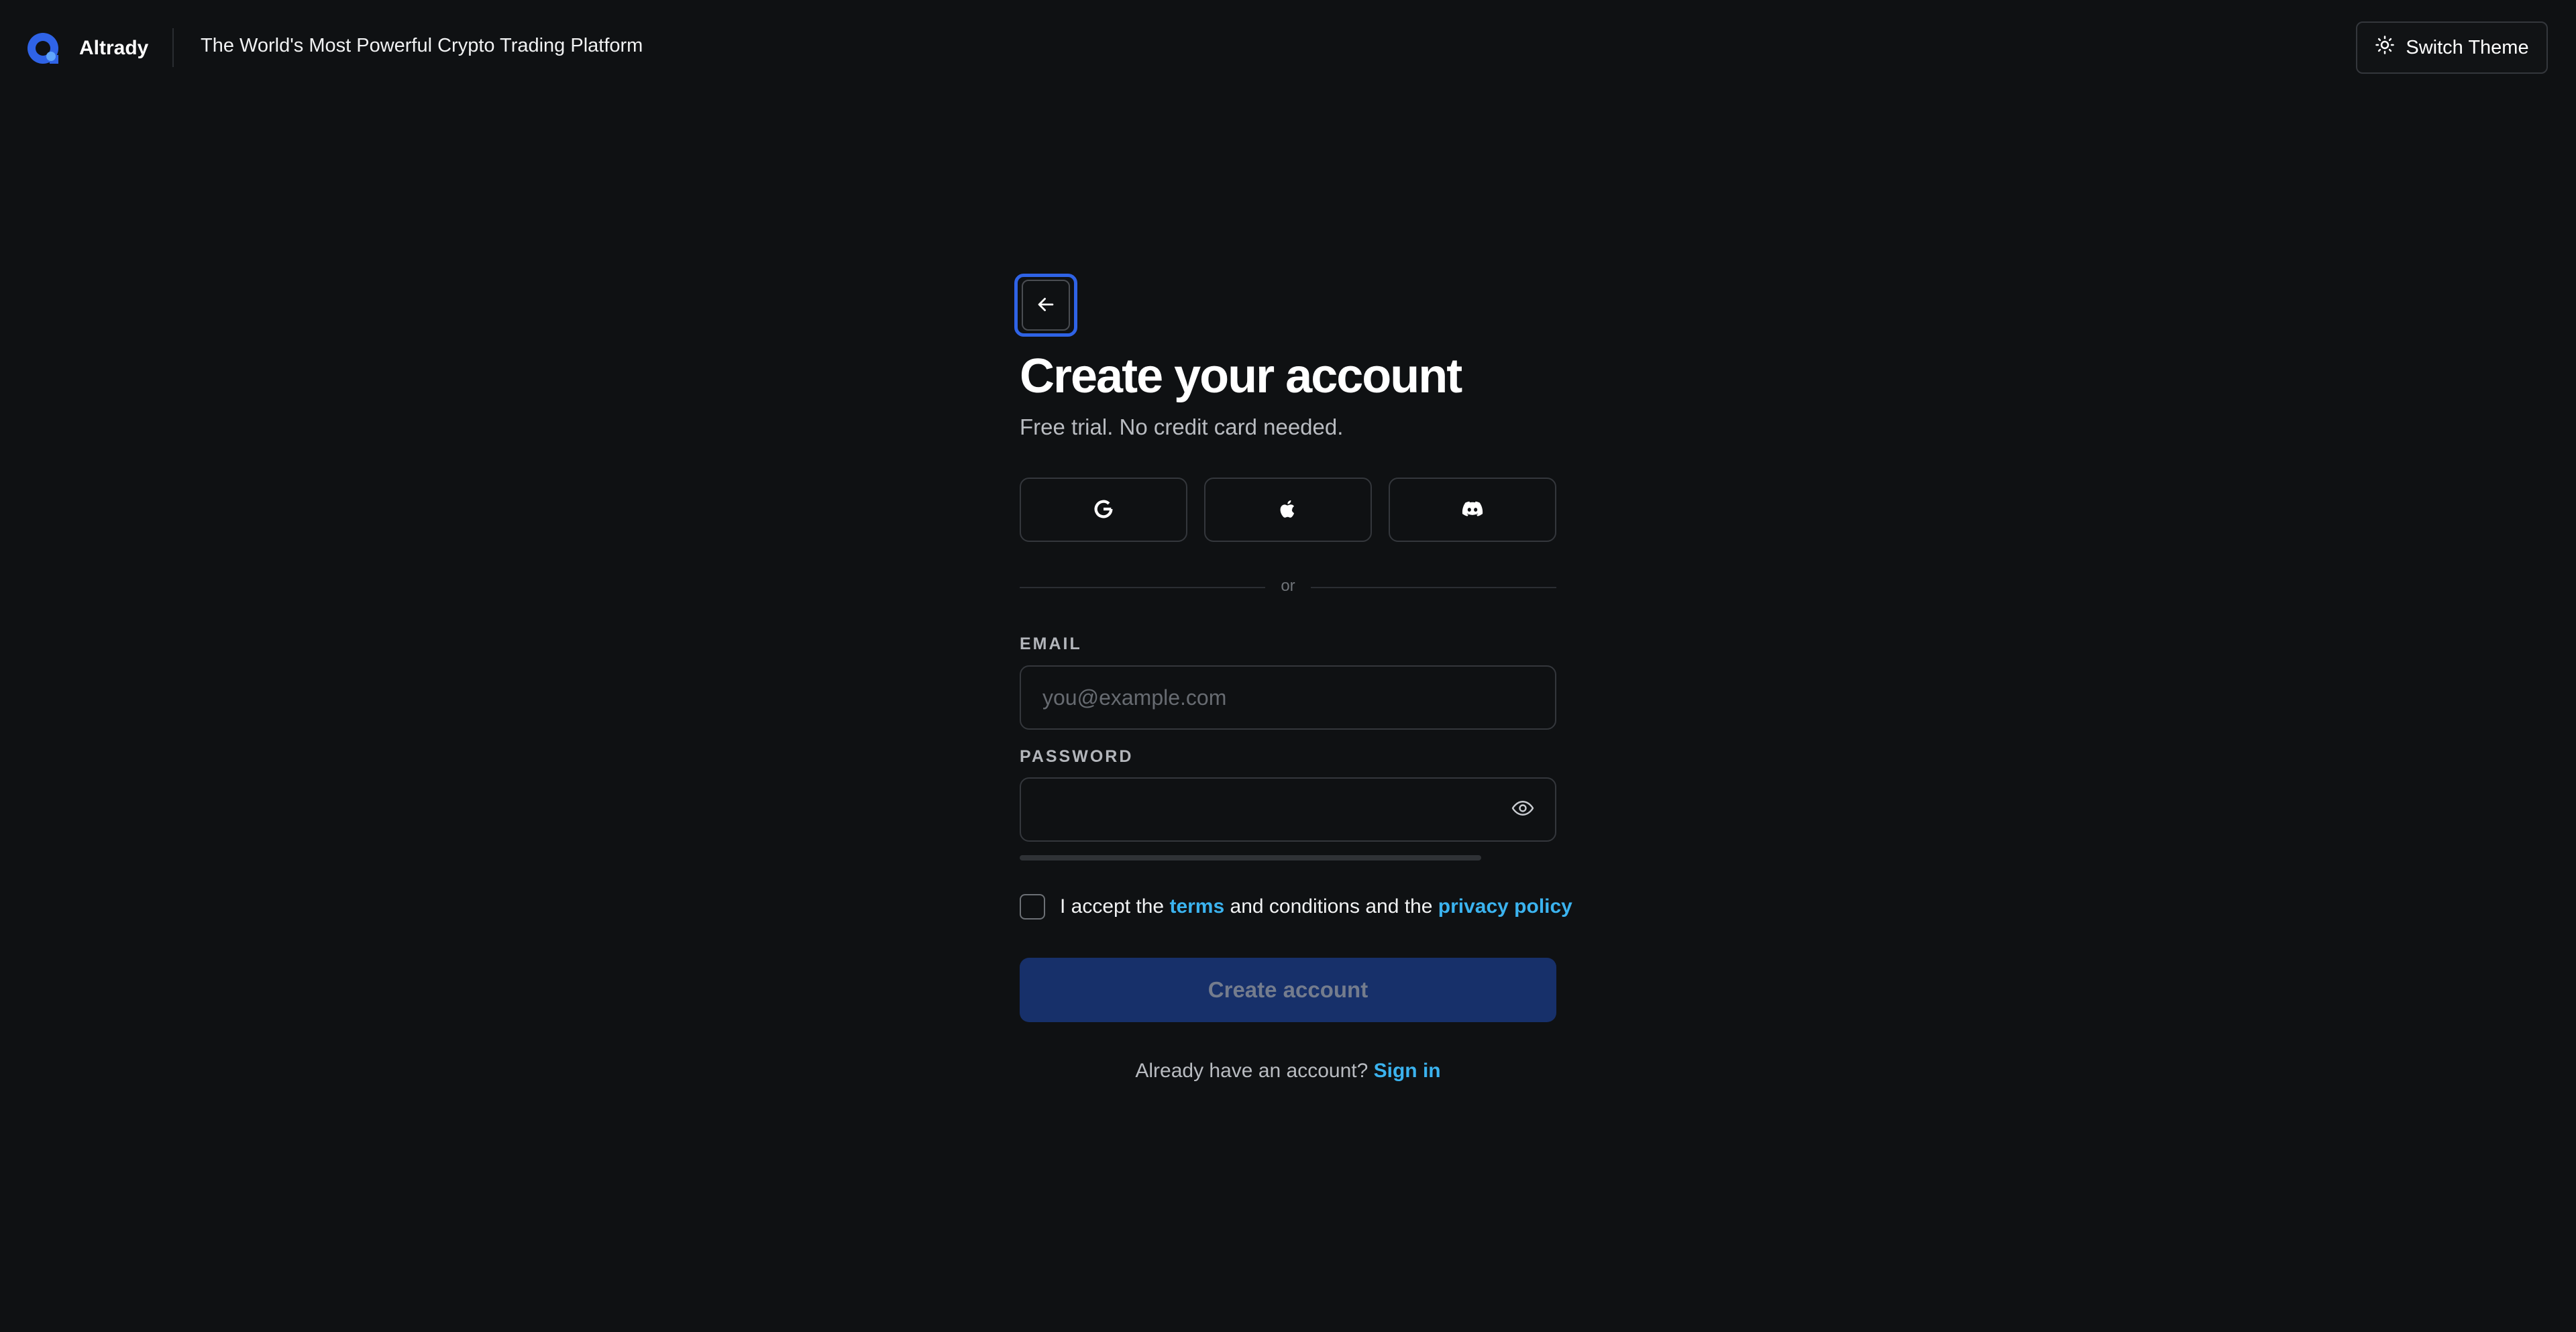 The height and width of the screenshot is (1332, 2576). I want to click on or-divider: or, so click(1288, 587).